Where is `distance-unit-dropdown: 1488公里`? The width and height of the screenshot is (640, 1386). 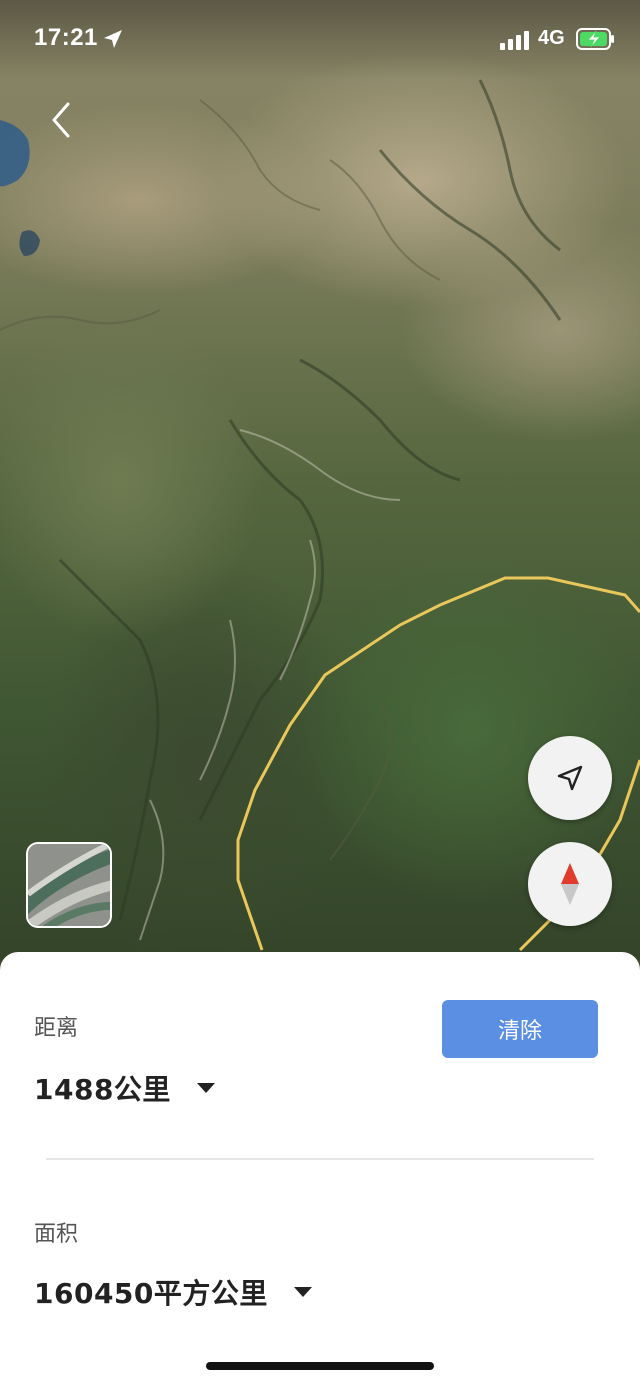 distance-unit-dropdown: 1488公里 is located at coordinates (124, 1088).